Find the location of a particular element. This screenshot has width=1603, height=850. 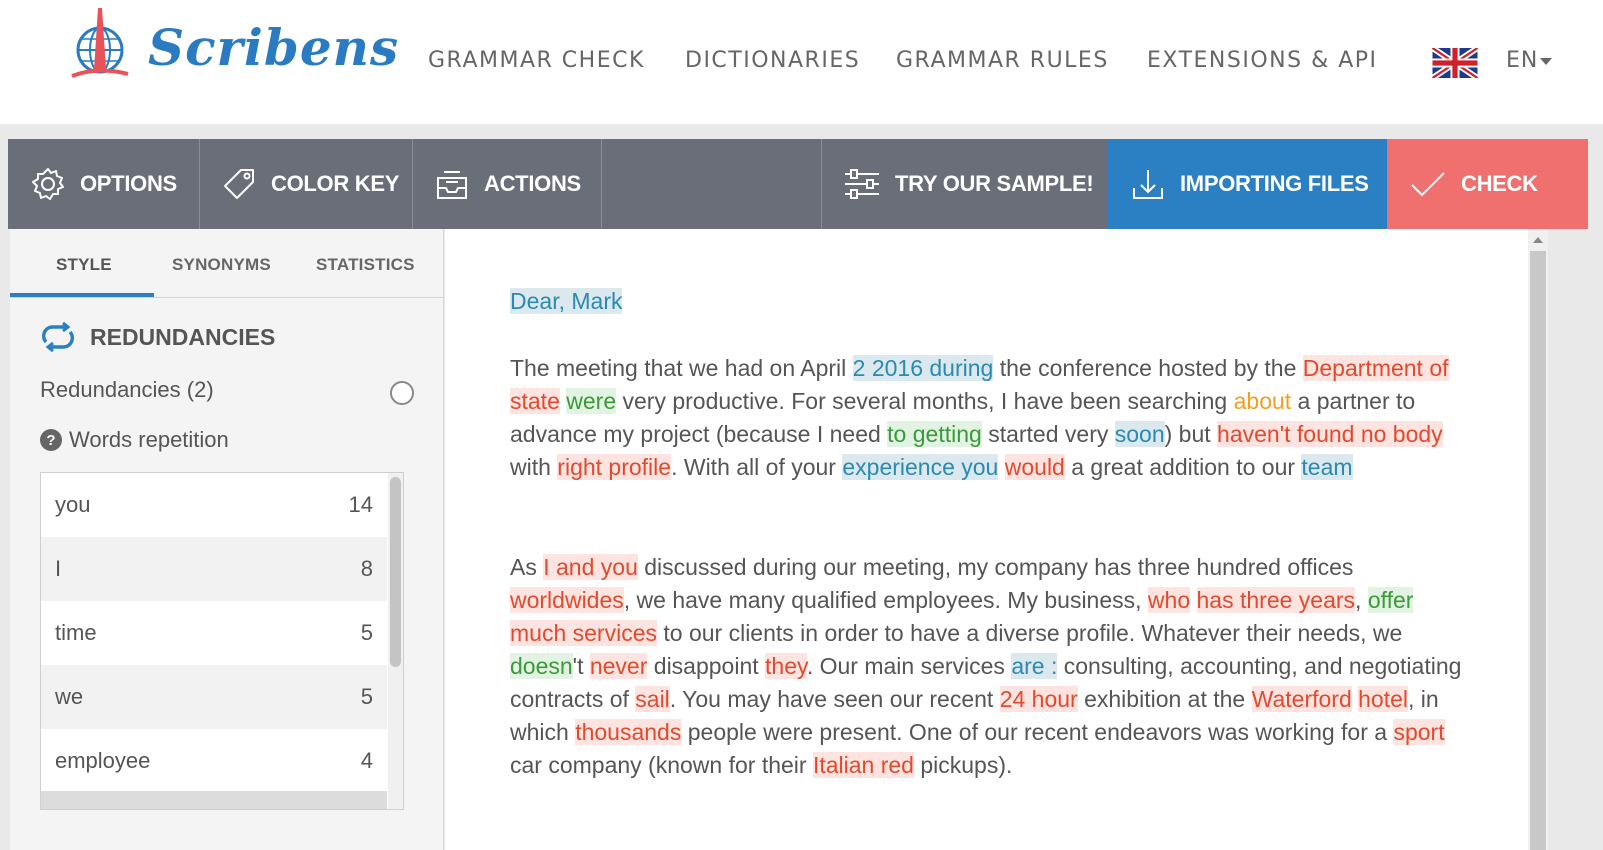

nav-dictionaries: DICTIONARIES is located at coordinates (772, 60).